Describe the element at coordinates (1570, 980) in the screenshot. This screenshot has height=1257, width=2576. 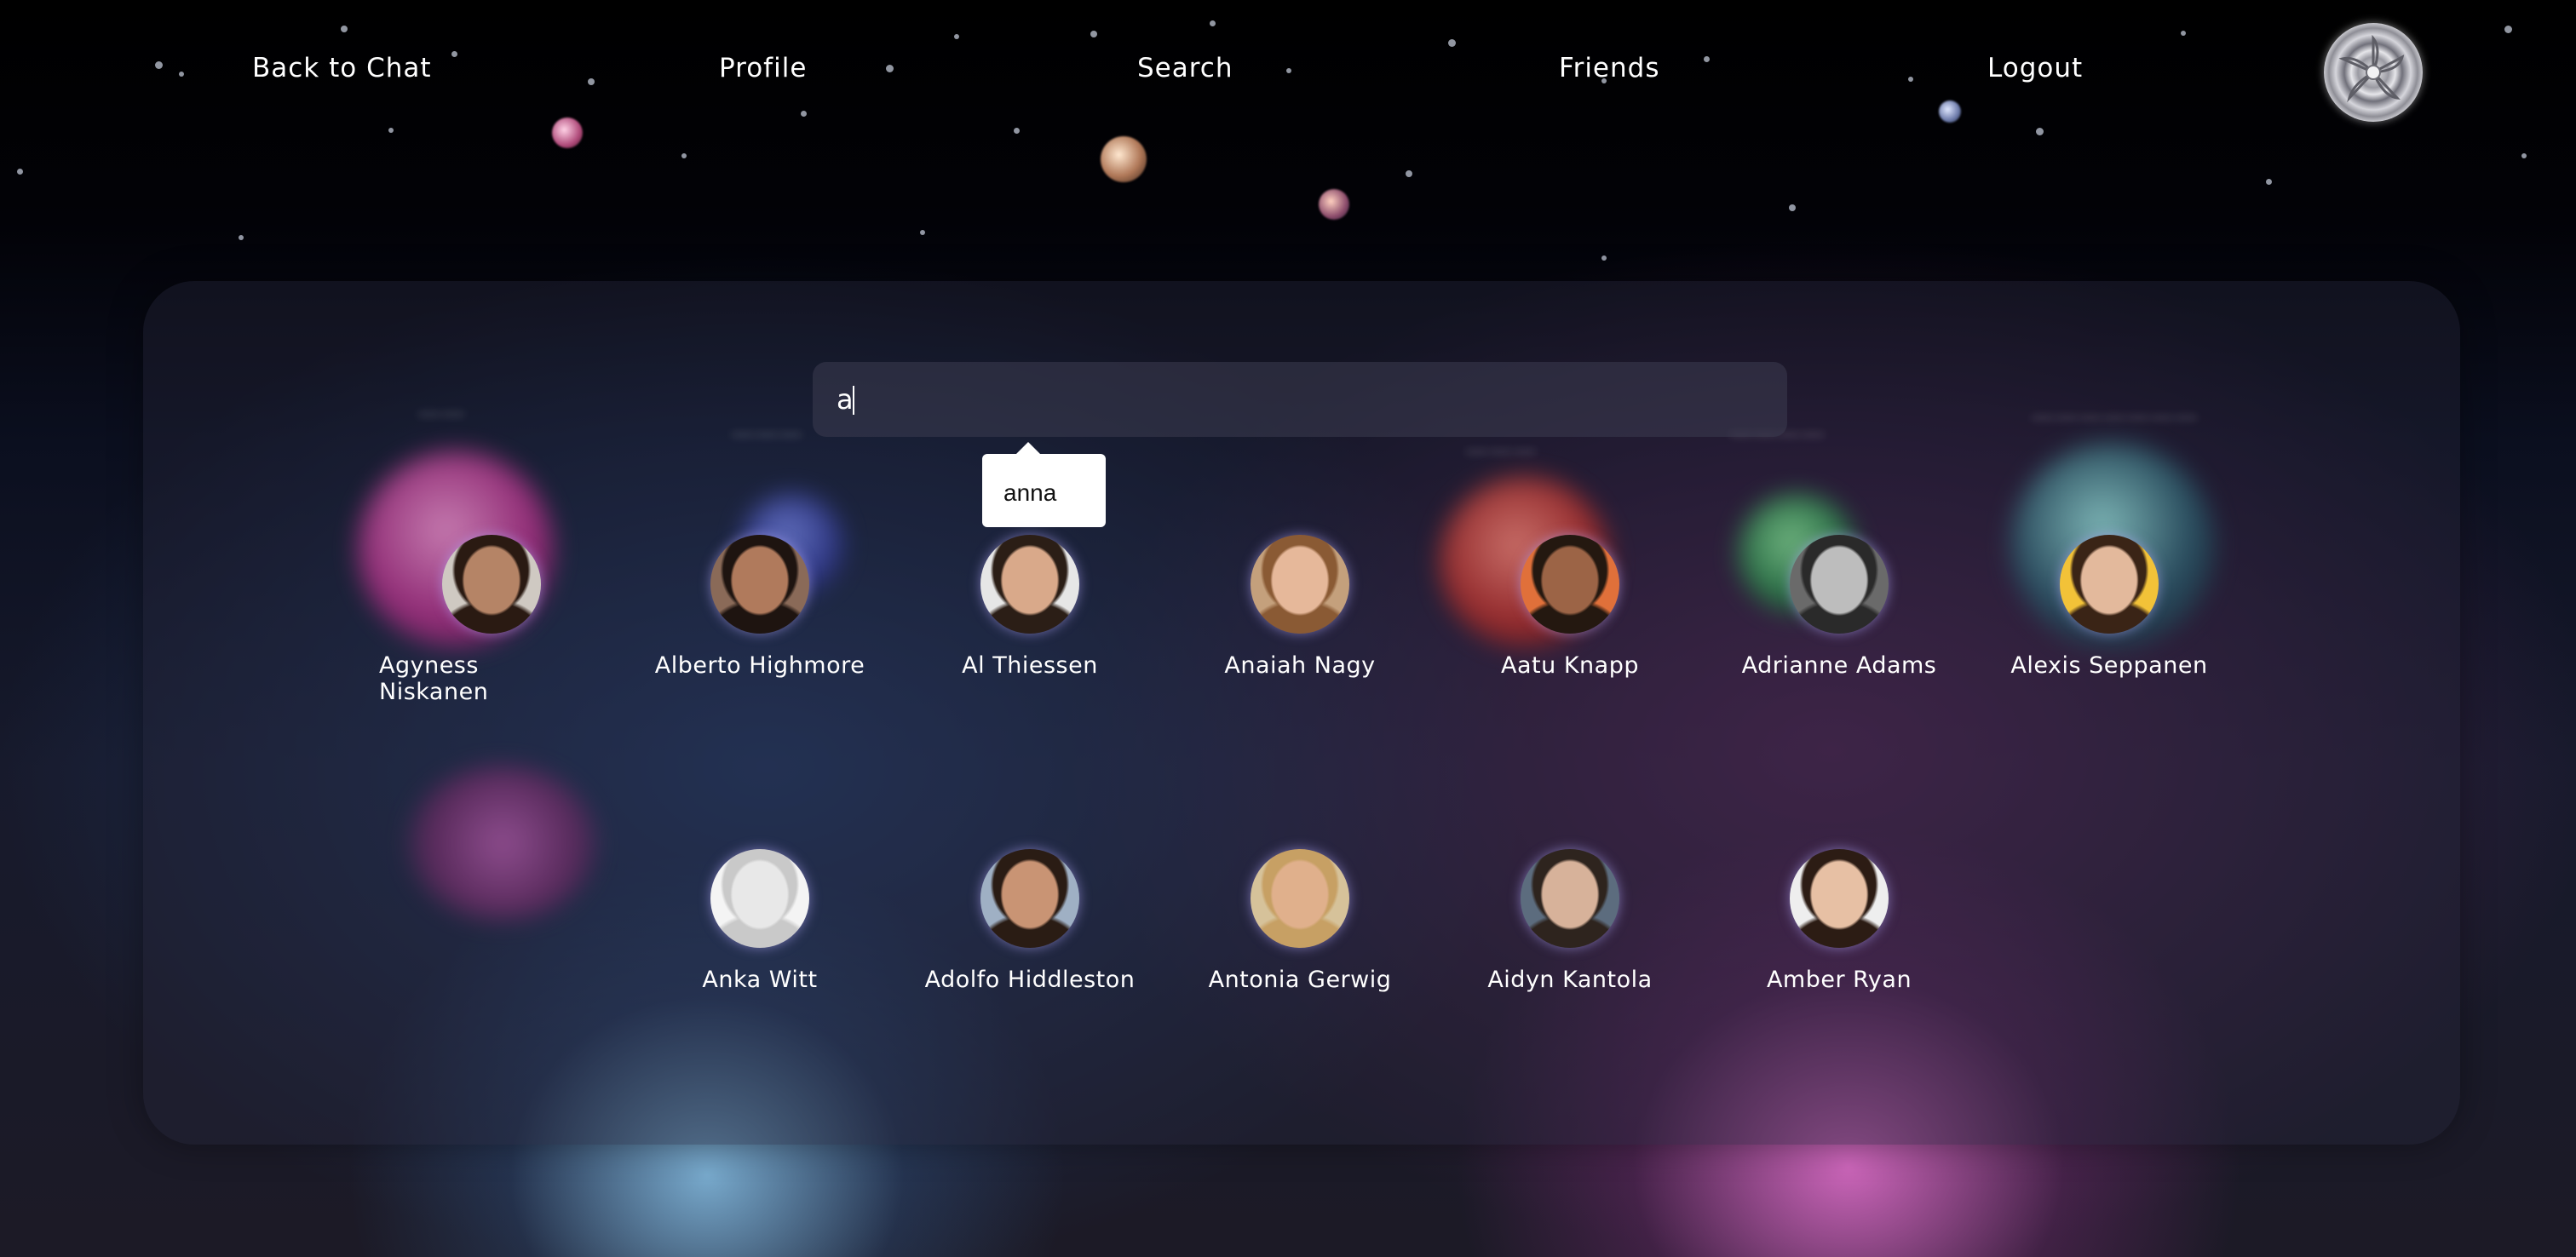
I see `user-name: Aidyn Kantola` at that location.